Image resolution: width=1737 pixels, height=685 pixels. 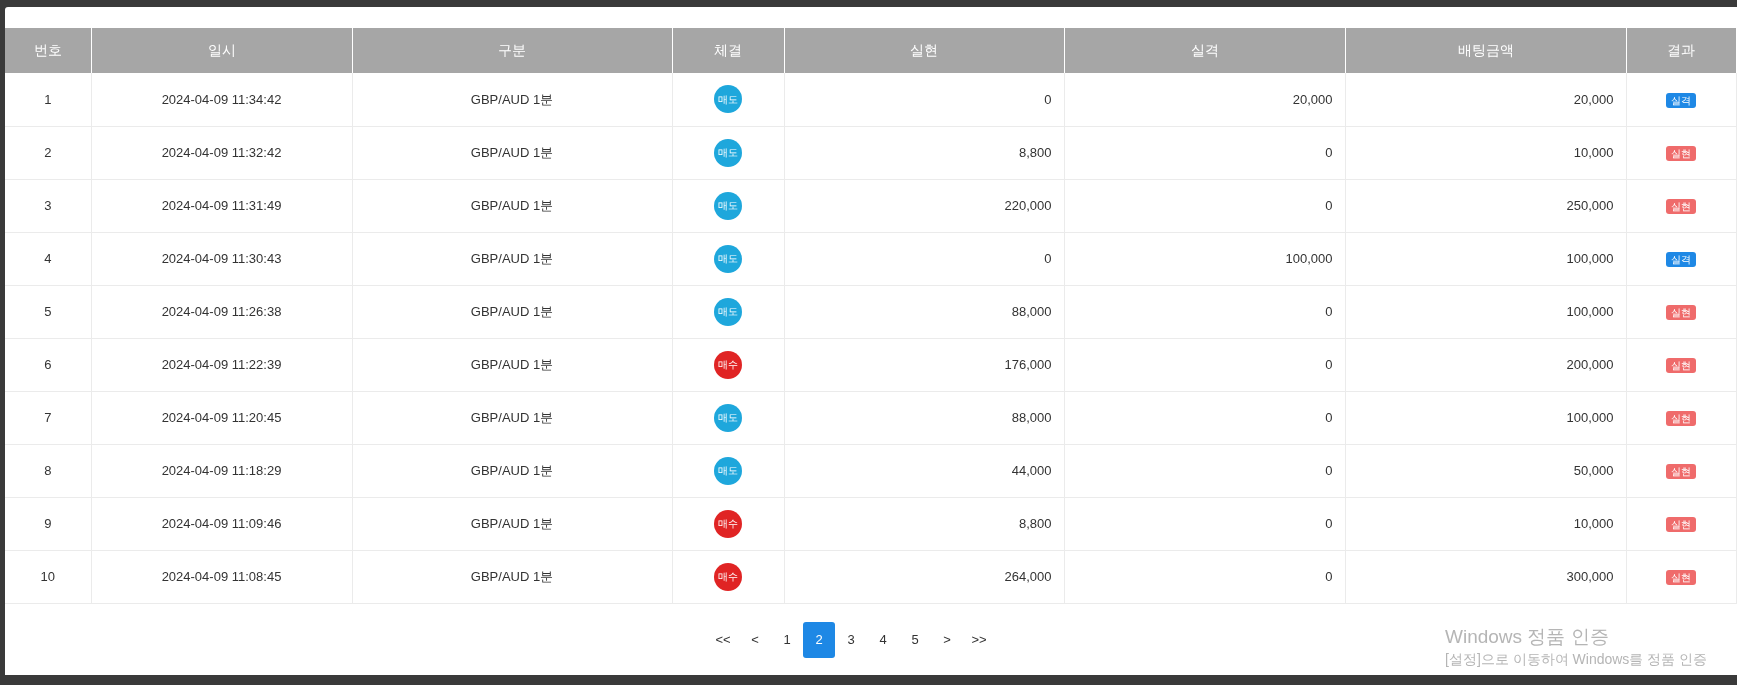 What do you see at coordinates (1485, 576) in the screenshot?
I see `table-cell: 300,000` at bounding box center [1485, 576].